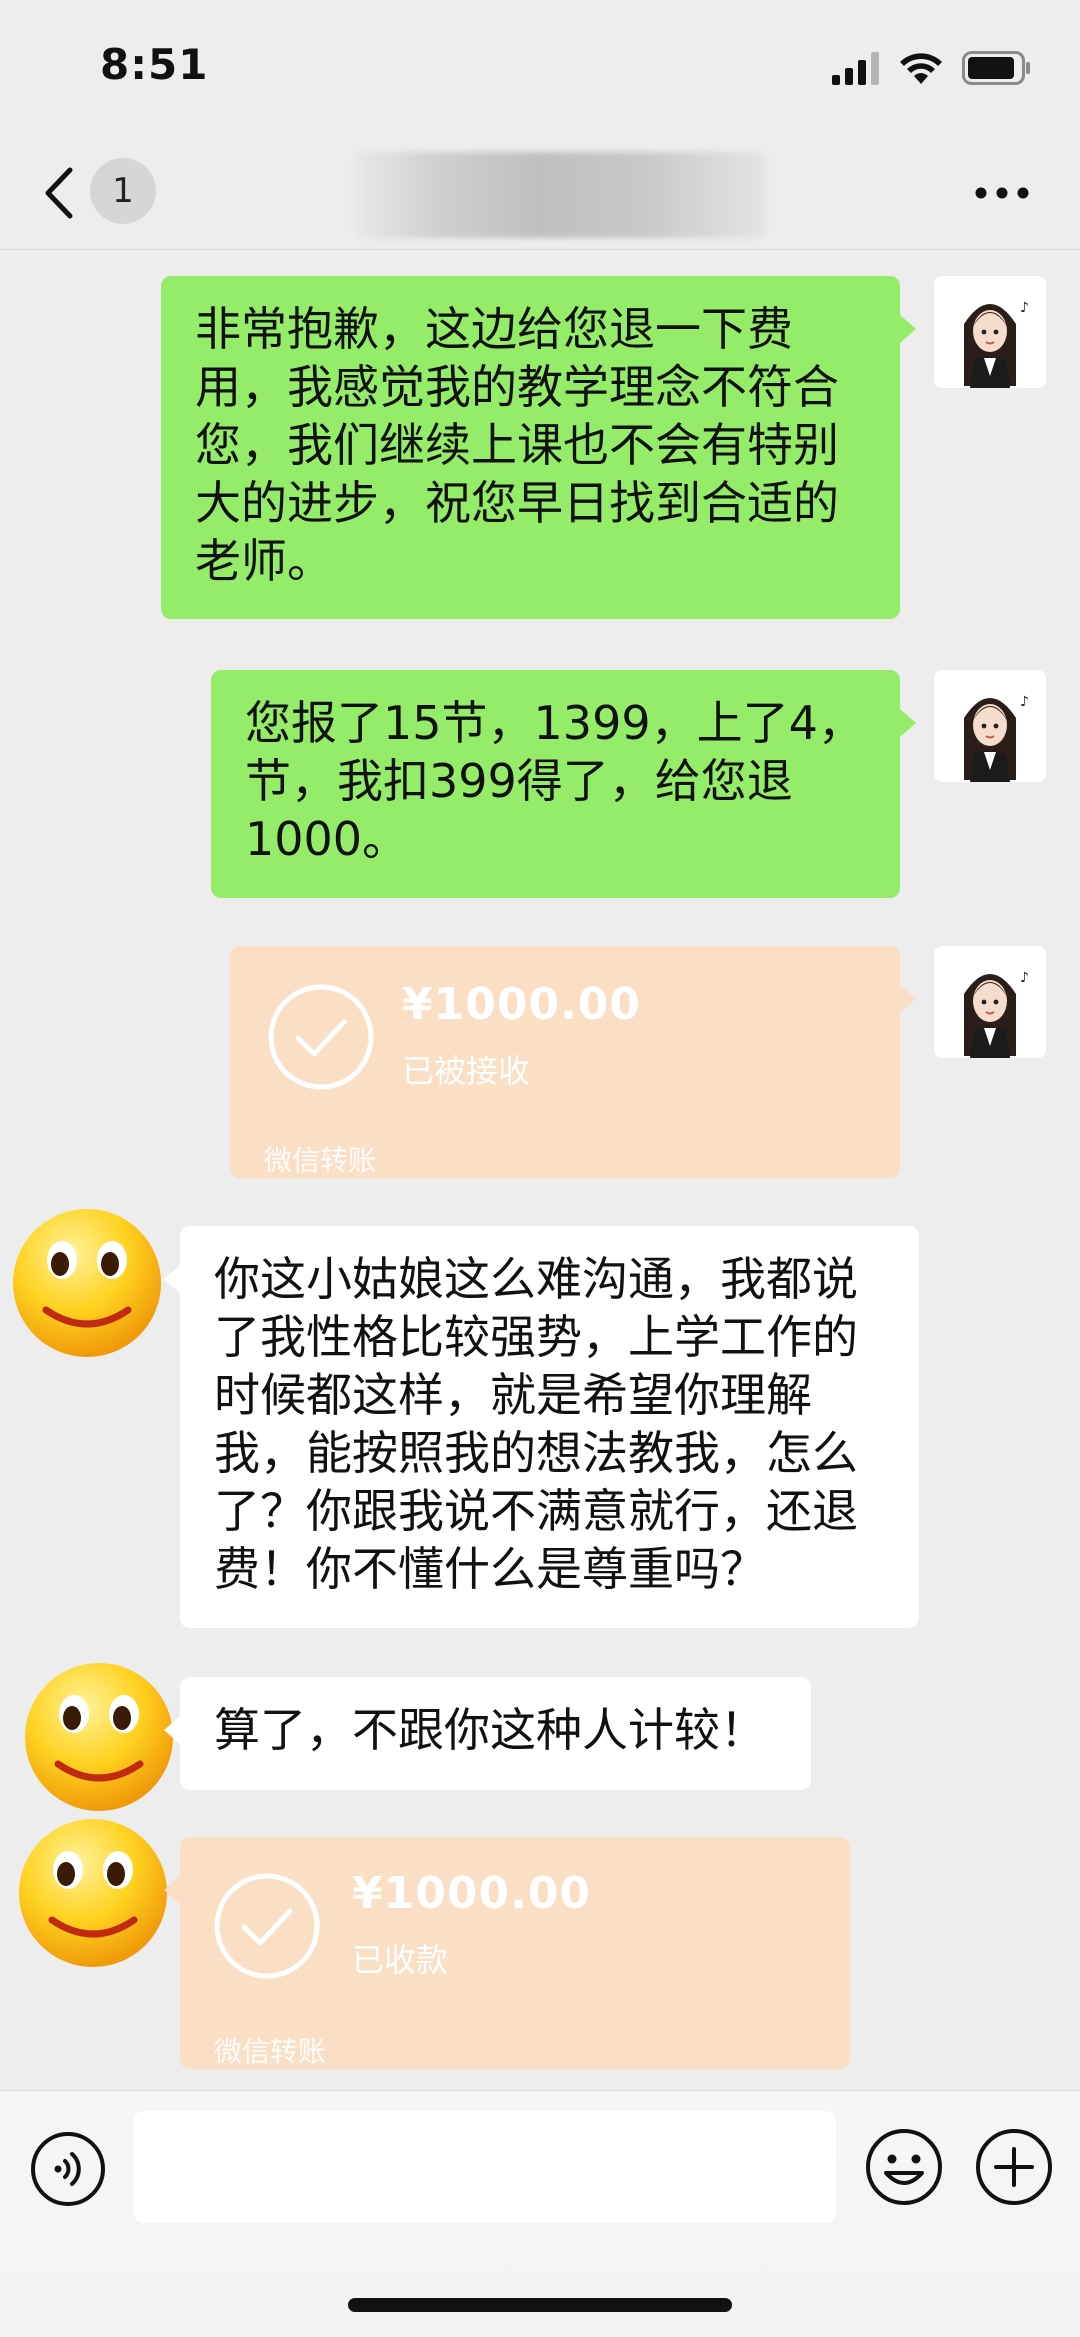  What do you see at coordinates (540, 70) in the screenshot?
I see `status-bar: 8:51` at bounding box center [540, 70].